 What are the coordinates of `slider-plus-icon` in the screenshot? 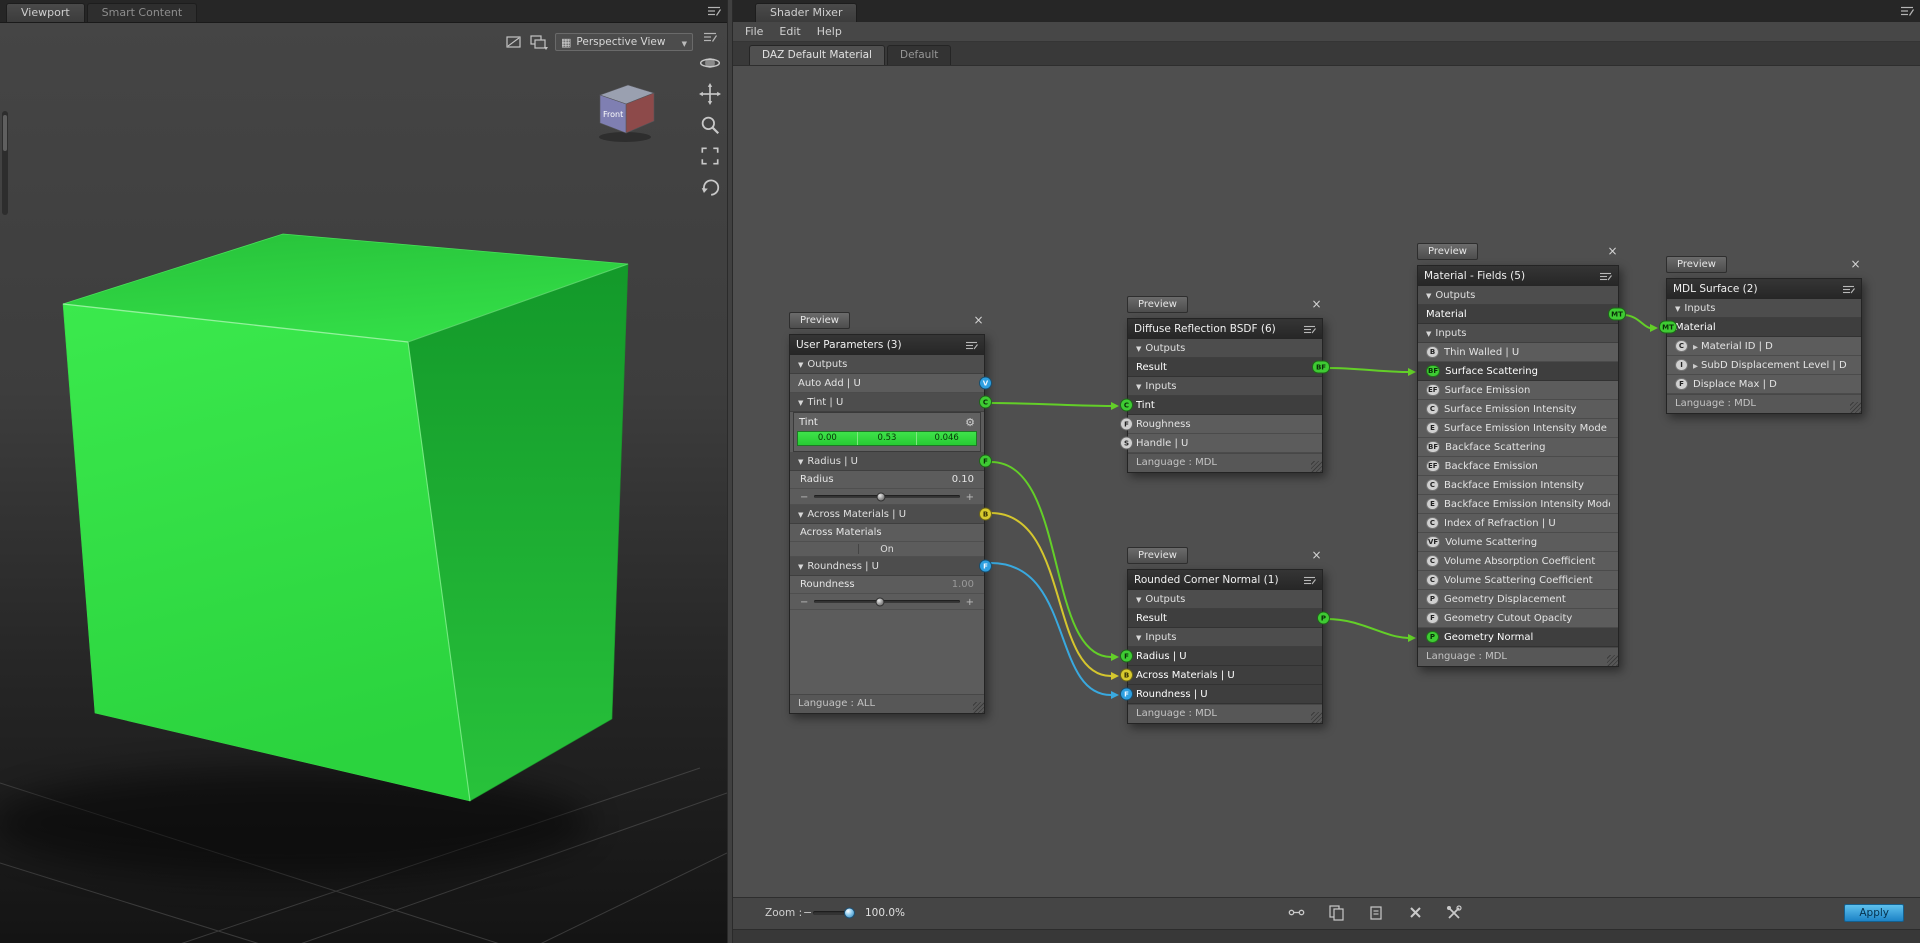 It's located at (970, 601).